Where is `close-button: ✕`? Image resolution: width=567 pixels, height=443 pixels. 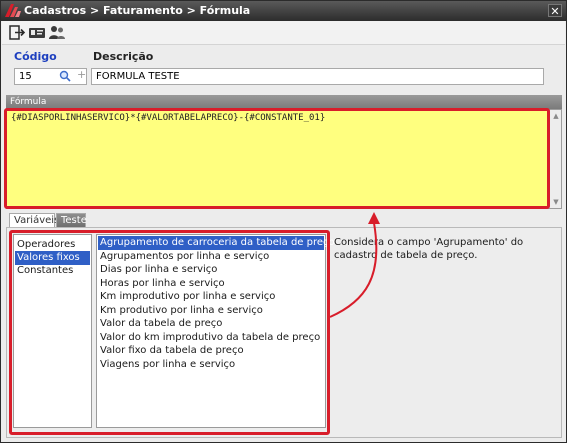 close-button: ✕ is located at coordinates (555, 11).